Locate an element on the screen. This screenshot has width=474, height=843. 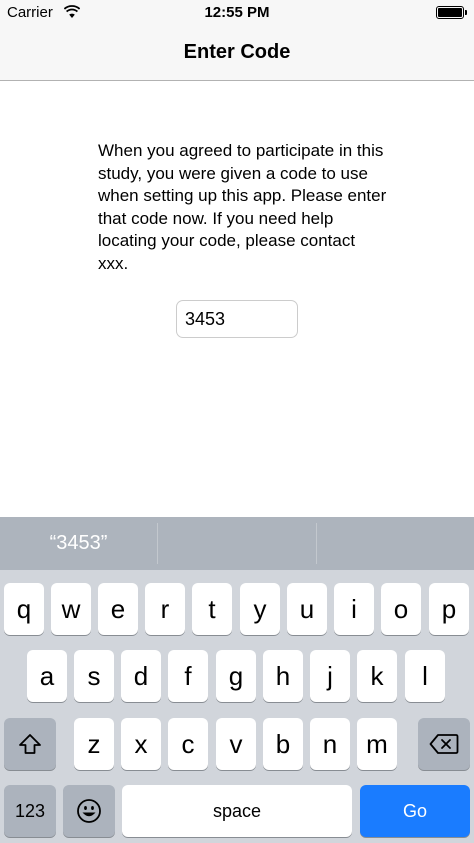
key-s: s is located at coordinates (94, 676).